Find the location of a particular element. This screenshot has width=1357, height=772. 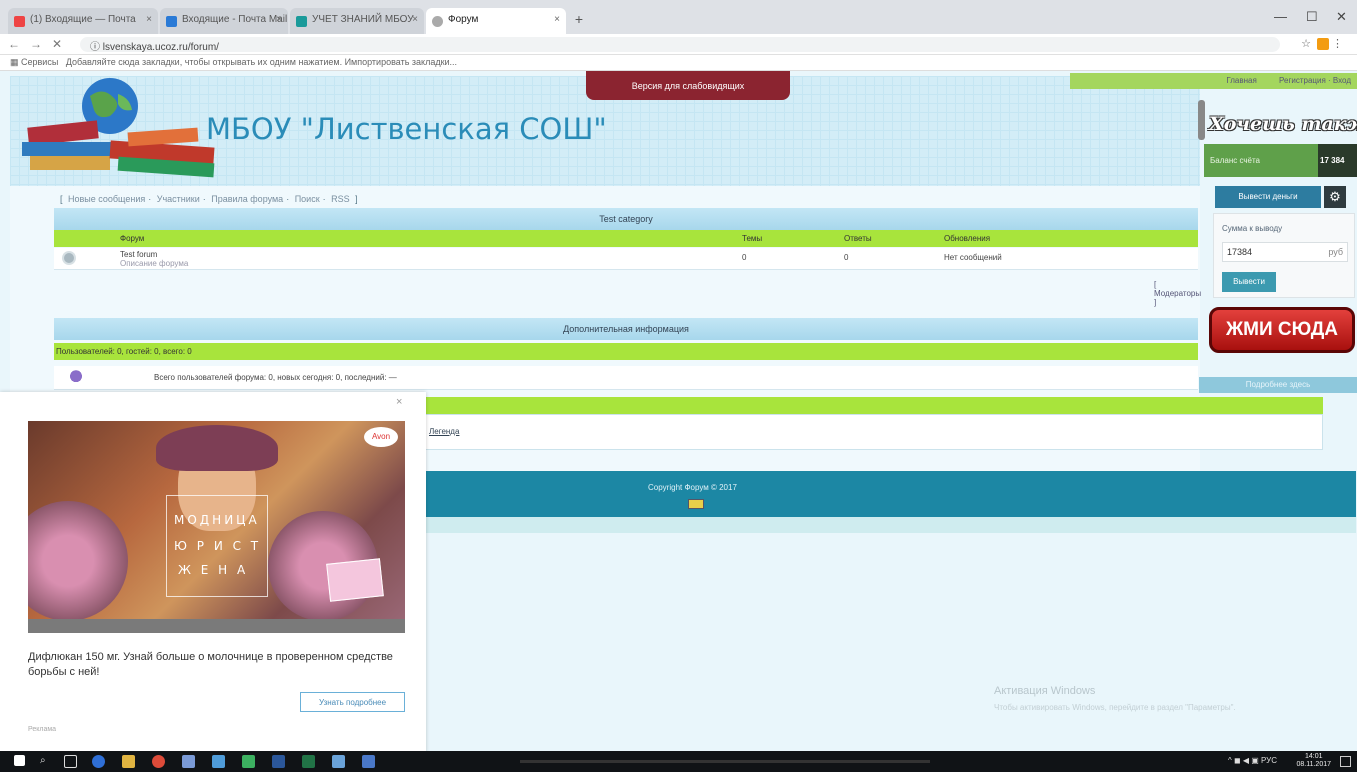

close-window-button: ✕ is located at coordinates (1341, 17).